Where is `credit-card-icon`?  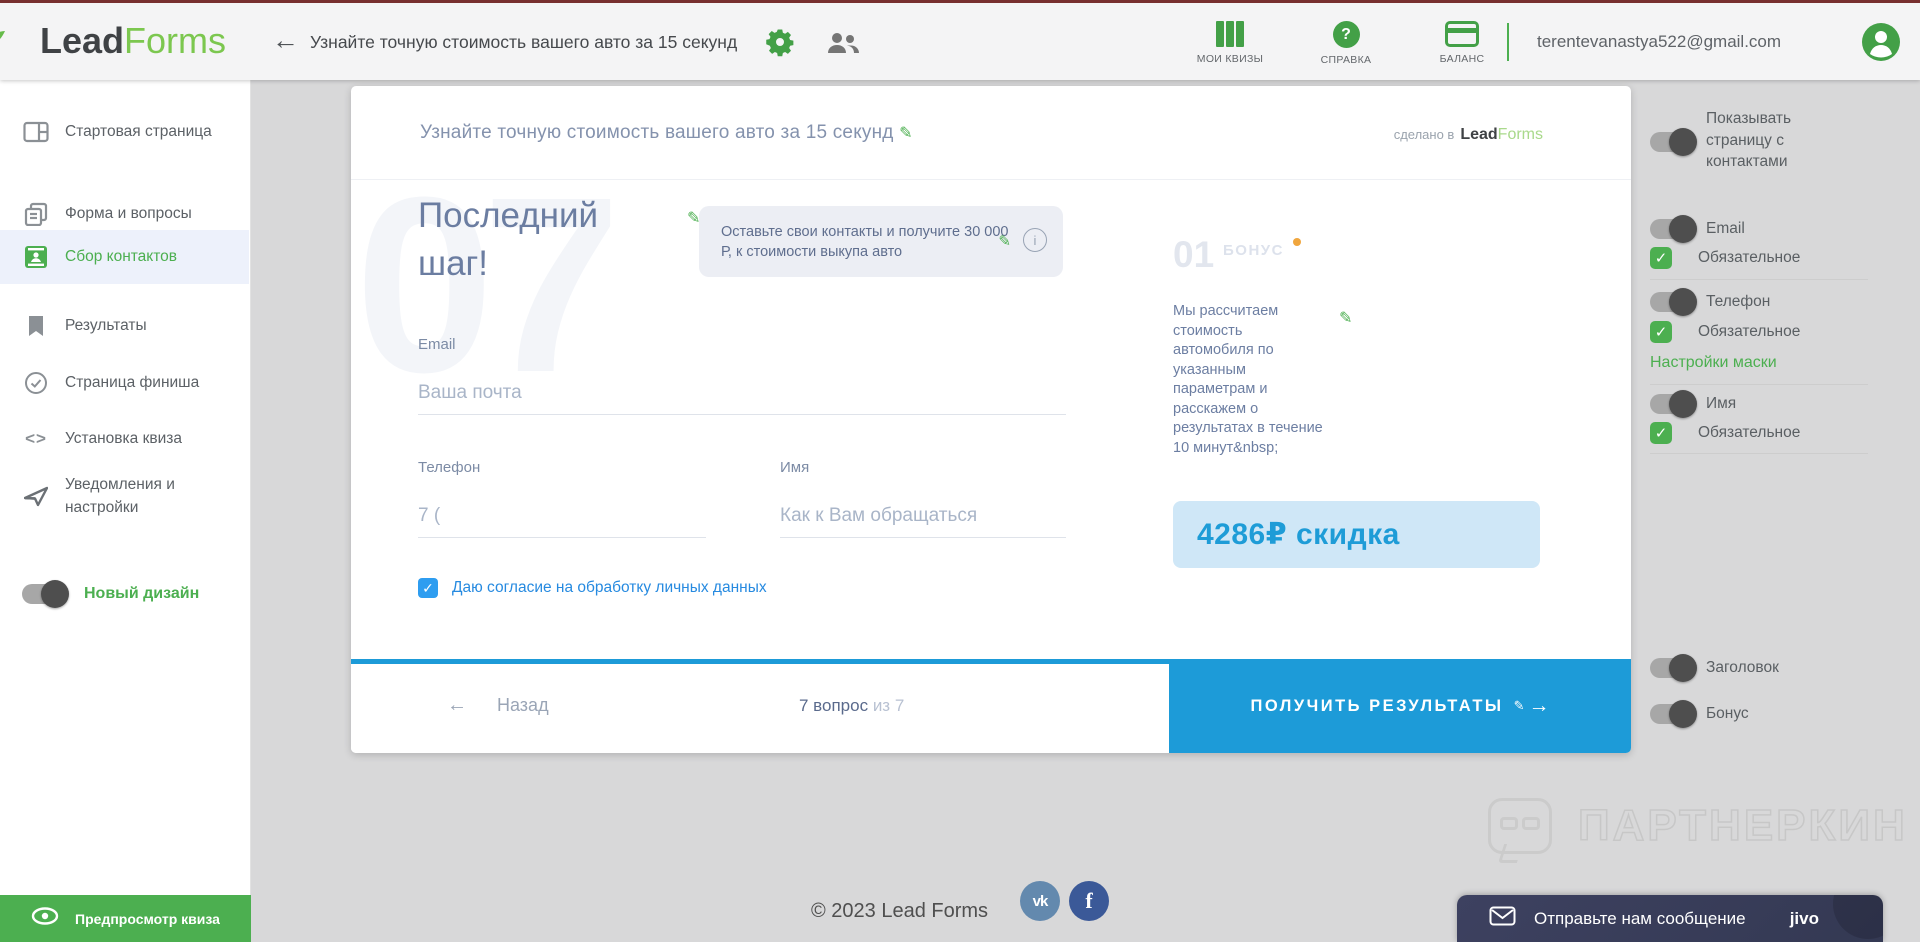
credit-card-icon is located at coordinates (1462, 34).